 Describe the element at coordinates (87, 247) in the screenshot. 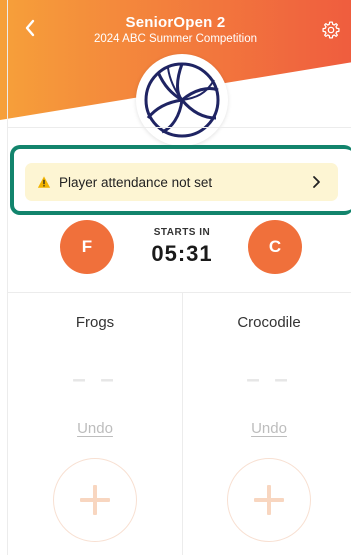

I see `team-avatar-frogs: F` at that location.